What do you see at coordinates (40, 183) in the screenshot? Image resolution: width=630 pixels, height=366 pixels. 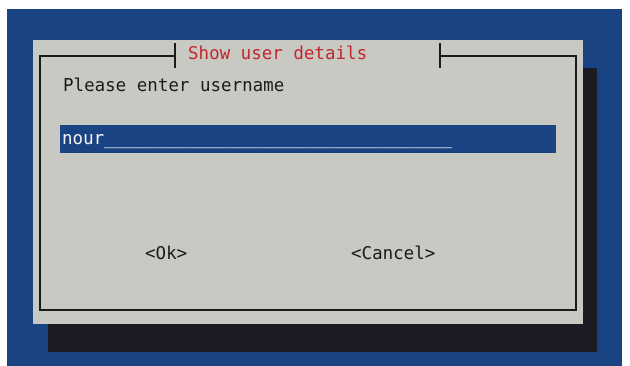 I see `frame-left` at bounding box center [40, 183].